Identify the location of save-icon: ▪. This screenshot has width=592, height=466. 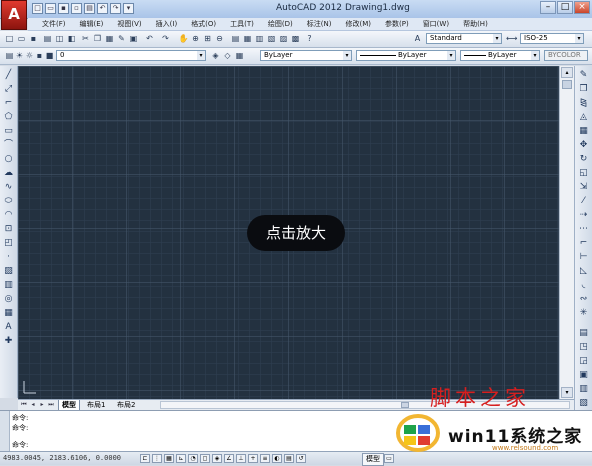
(33, 38).